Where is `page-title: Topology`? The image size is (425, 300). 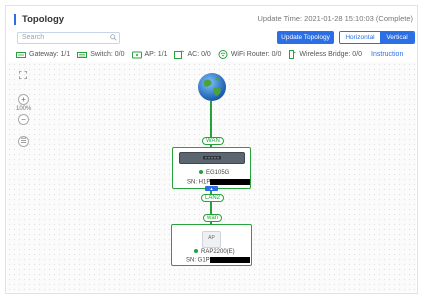
page-title: Topology is located at coordinates (43, 19).